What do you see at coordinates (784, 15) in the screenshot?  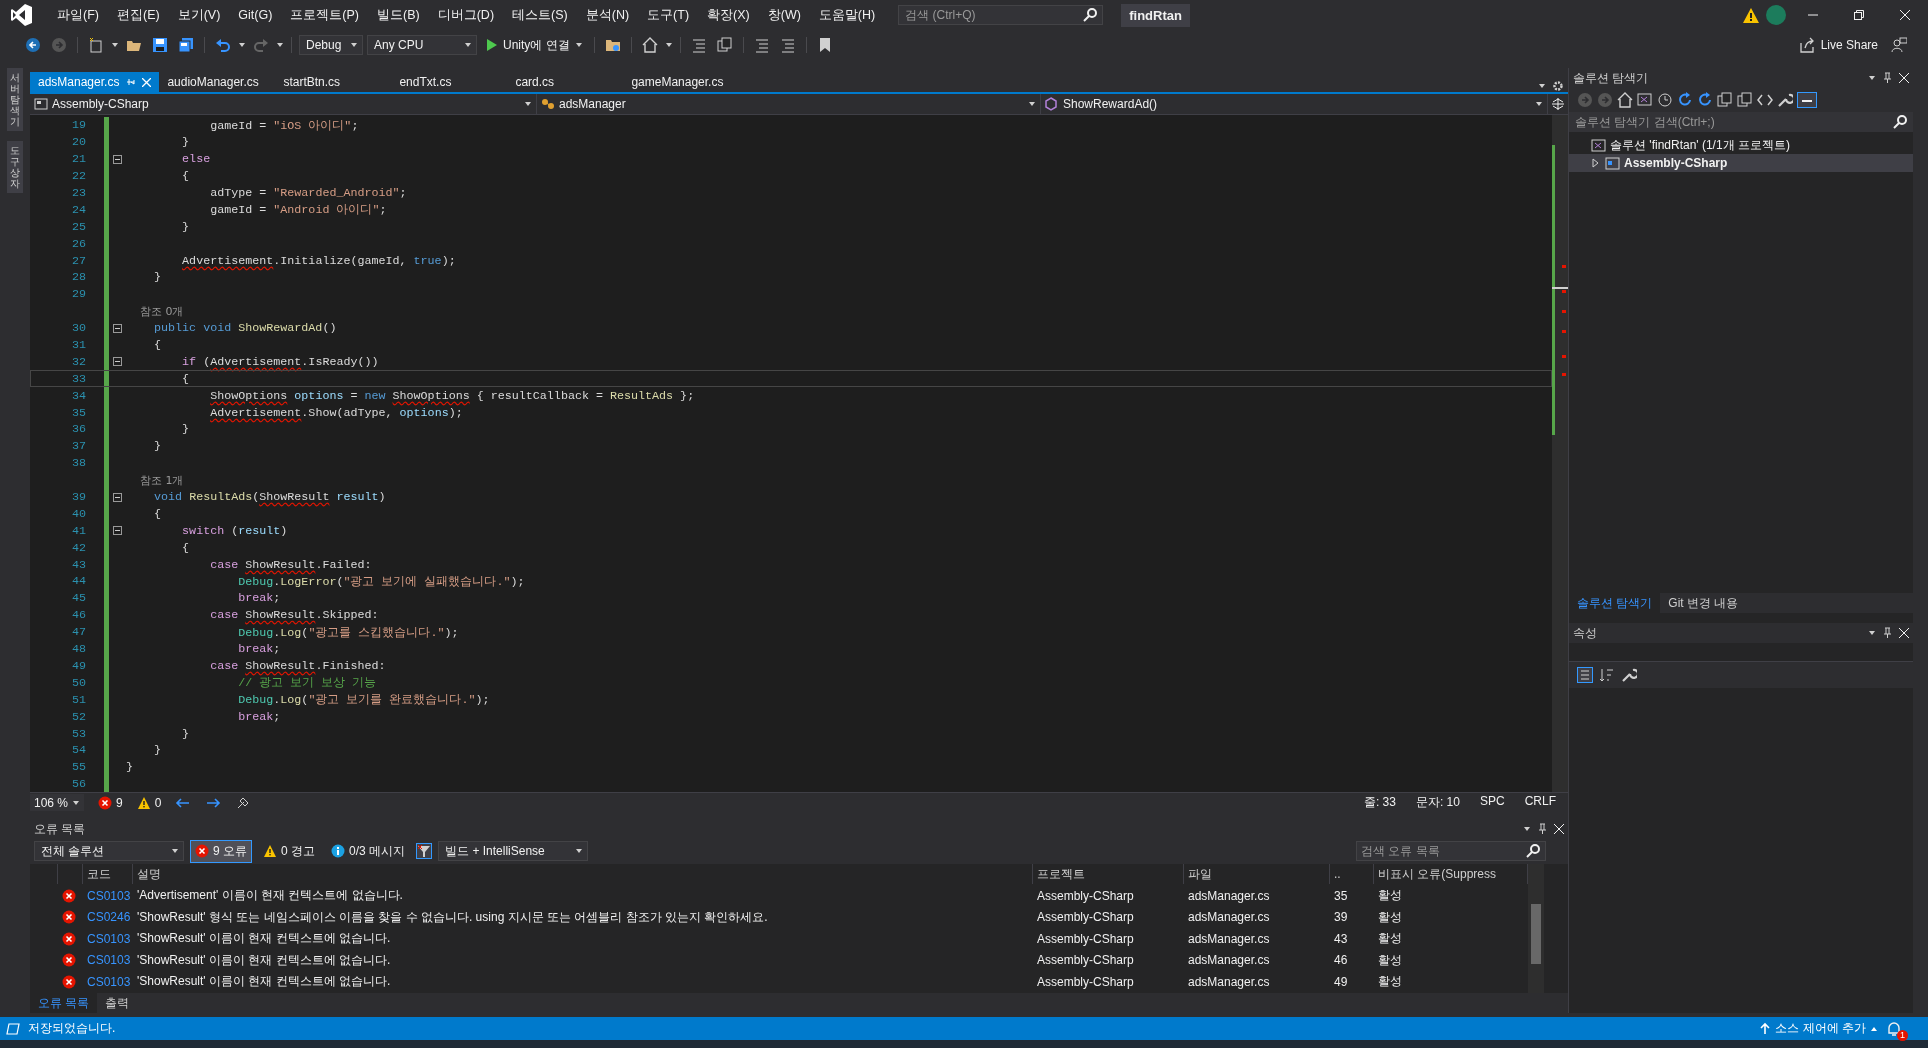 I see `menu-item: 창(W)` at bounding box center [784, 15].